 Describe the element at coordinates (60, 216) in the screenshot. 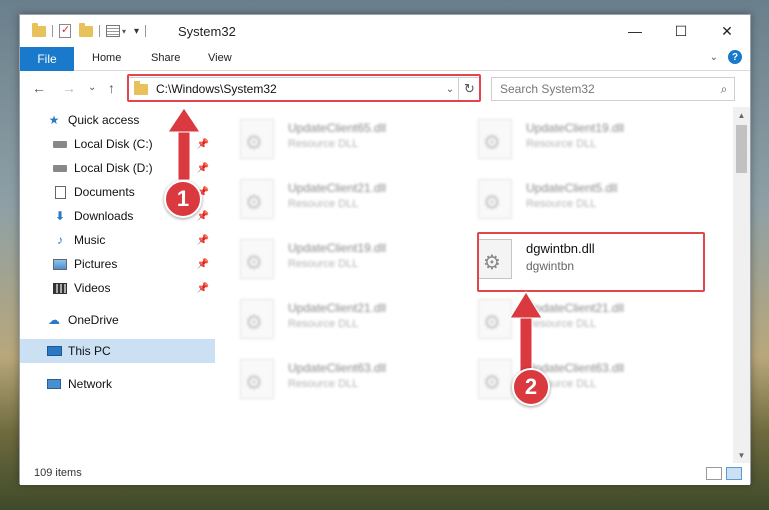

I see `downloads-icon: ⬇` at that location.